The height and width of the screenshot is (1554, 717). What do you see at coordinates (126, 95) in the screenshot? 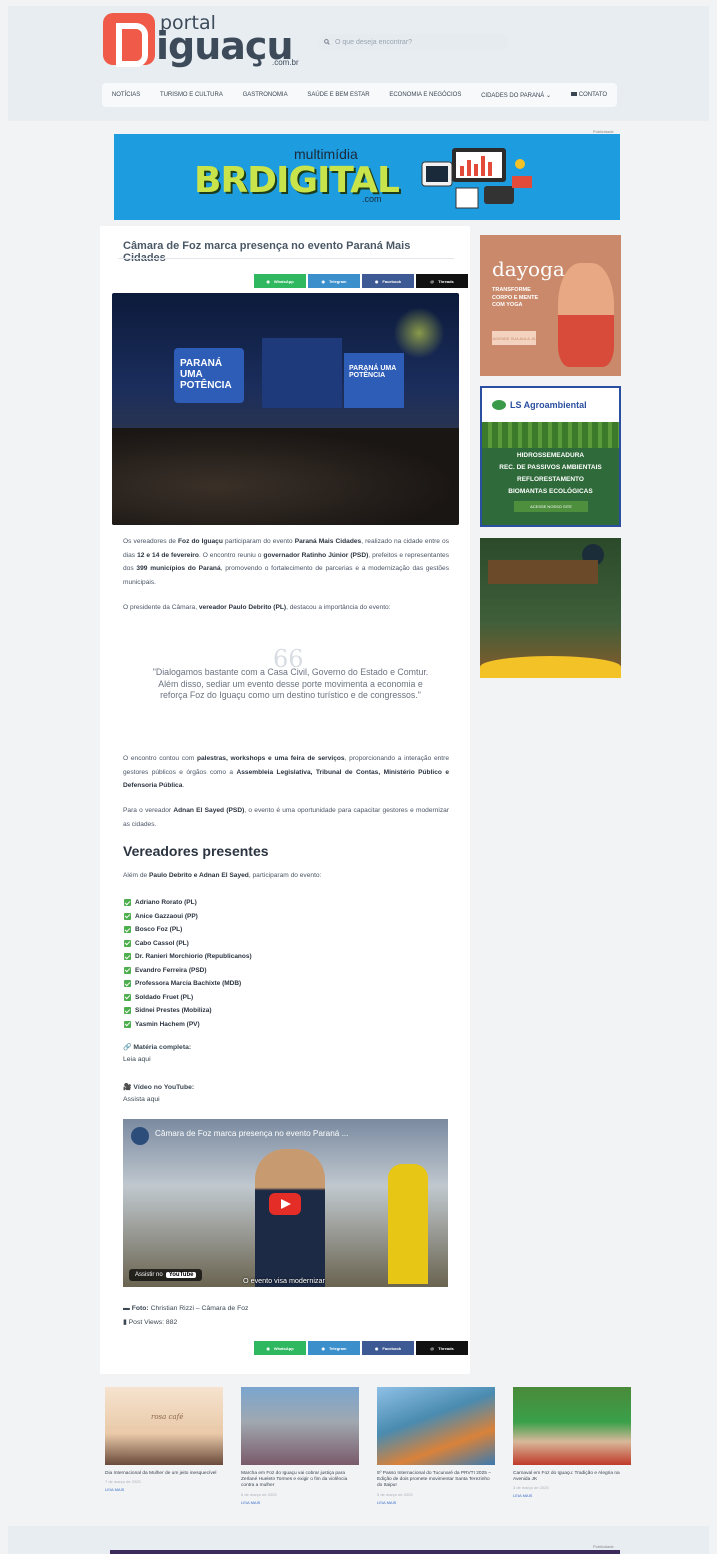
I see `nav-item-noticias: NOTÍCIAS` at bounding box center [126, 95].